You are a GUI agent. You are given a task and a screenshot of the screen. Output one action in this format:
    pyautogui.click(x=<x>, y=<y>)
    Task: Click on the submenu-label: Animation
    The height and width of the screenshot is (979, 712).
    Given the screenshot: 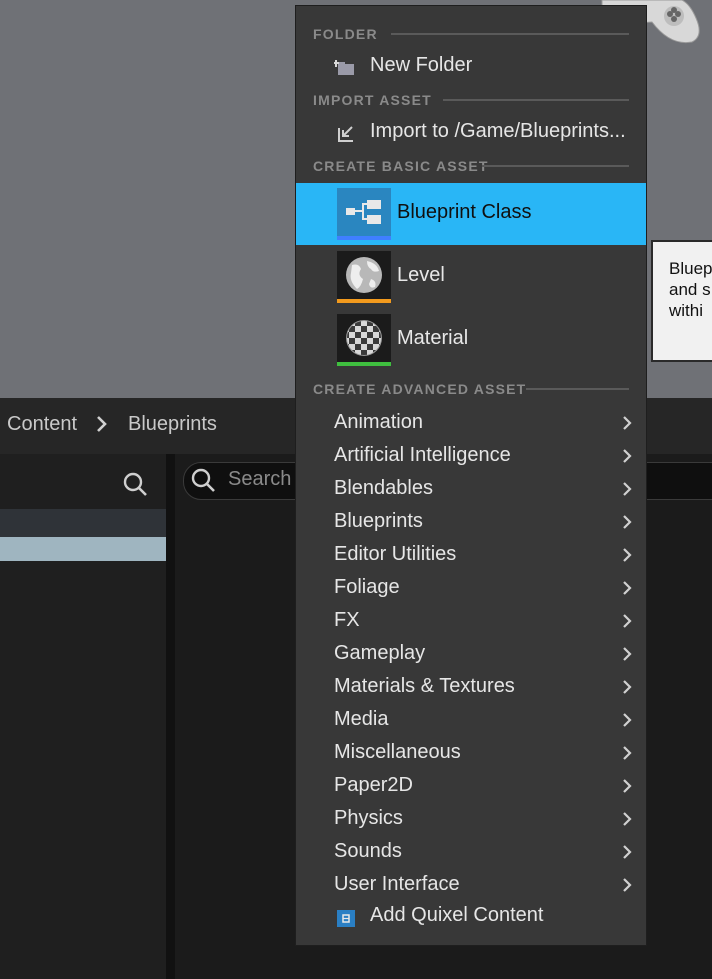 What is the action you would take?
    pyautogui.click(x=378, y=422)
    